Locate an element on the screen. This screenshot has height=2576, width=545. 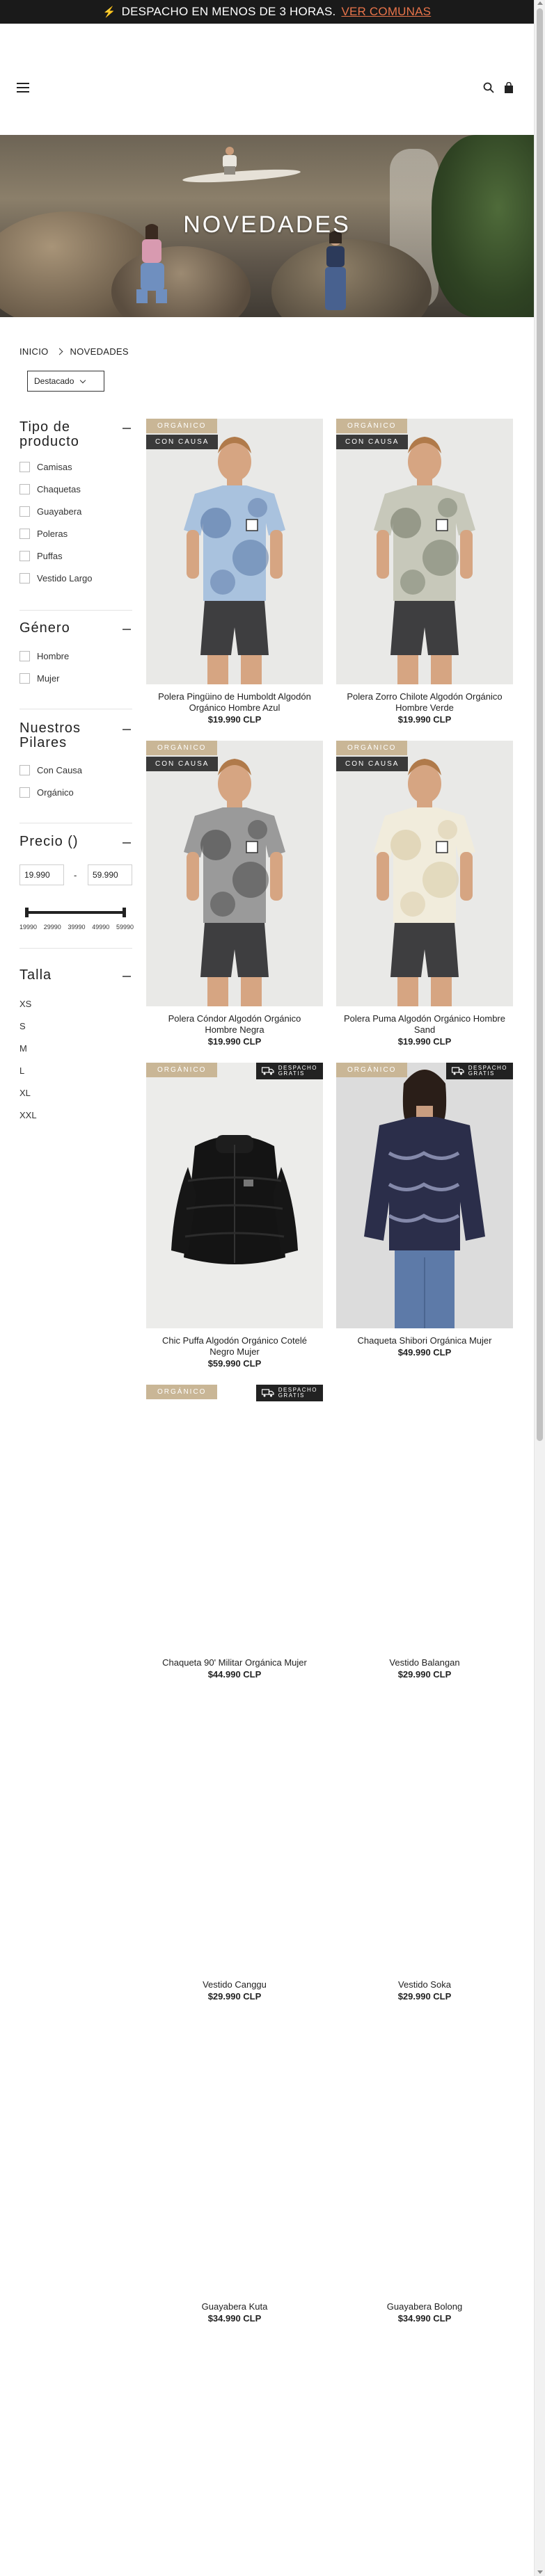
product-card: Vestido Soka $29.990 CLP is located at coordinates (424, 1855).